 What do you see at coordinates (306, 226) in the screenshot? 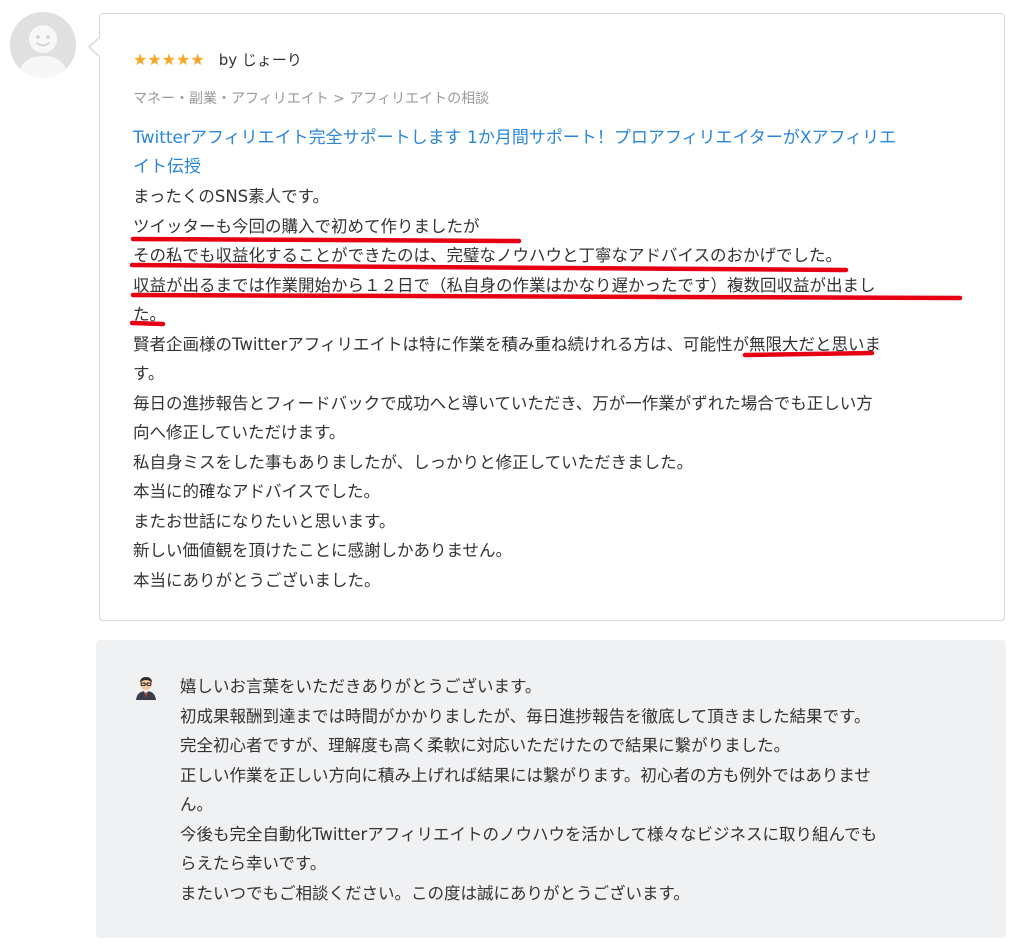
I see `review-text-line: ツイッターも今回の購入で初めて作りましたが` at bounding box center [306, 226].